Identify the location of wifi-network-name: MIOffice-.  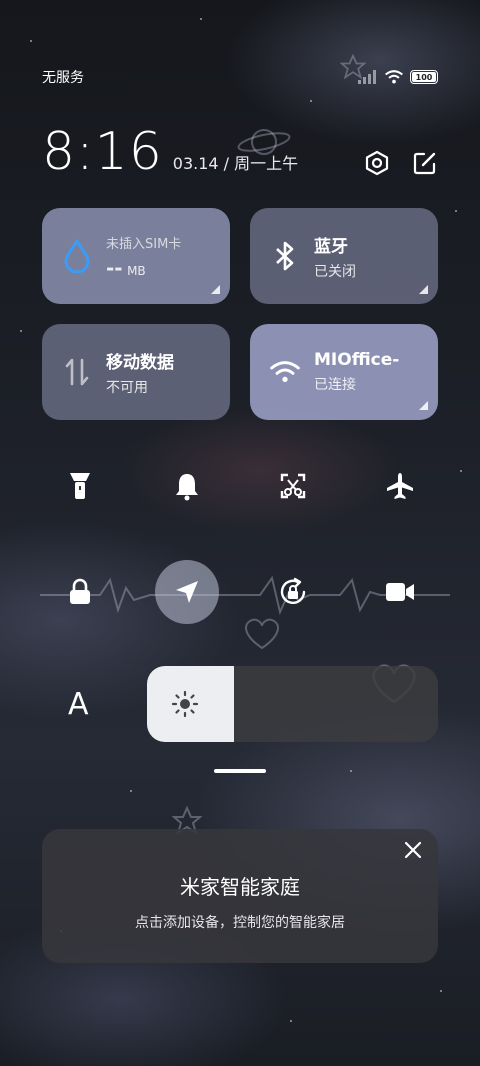
(357, 360).